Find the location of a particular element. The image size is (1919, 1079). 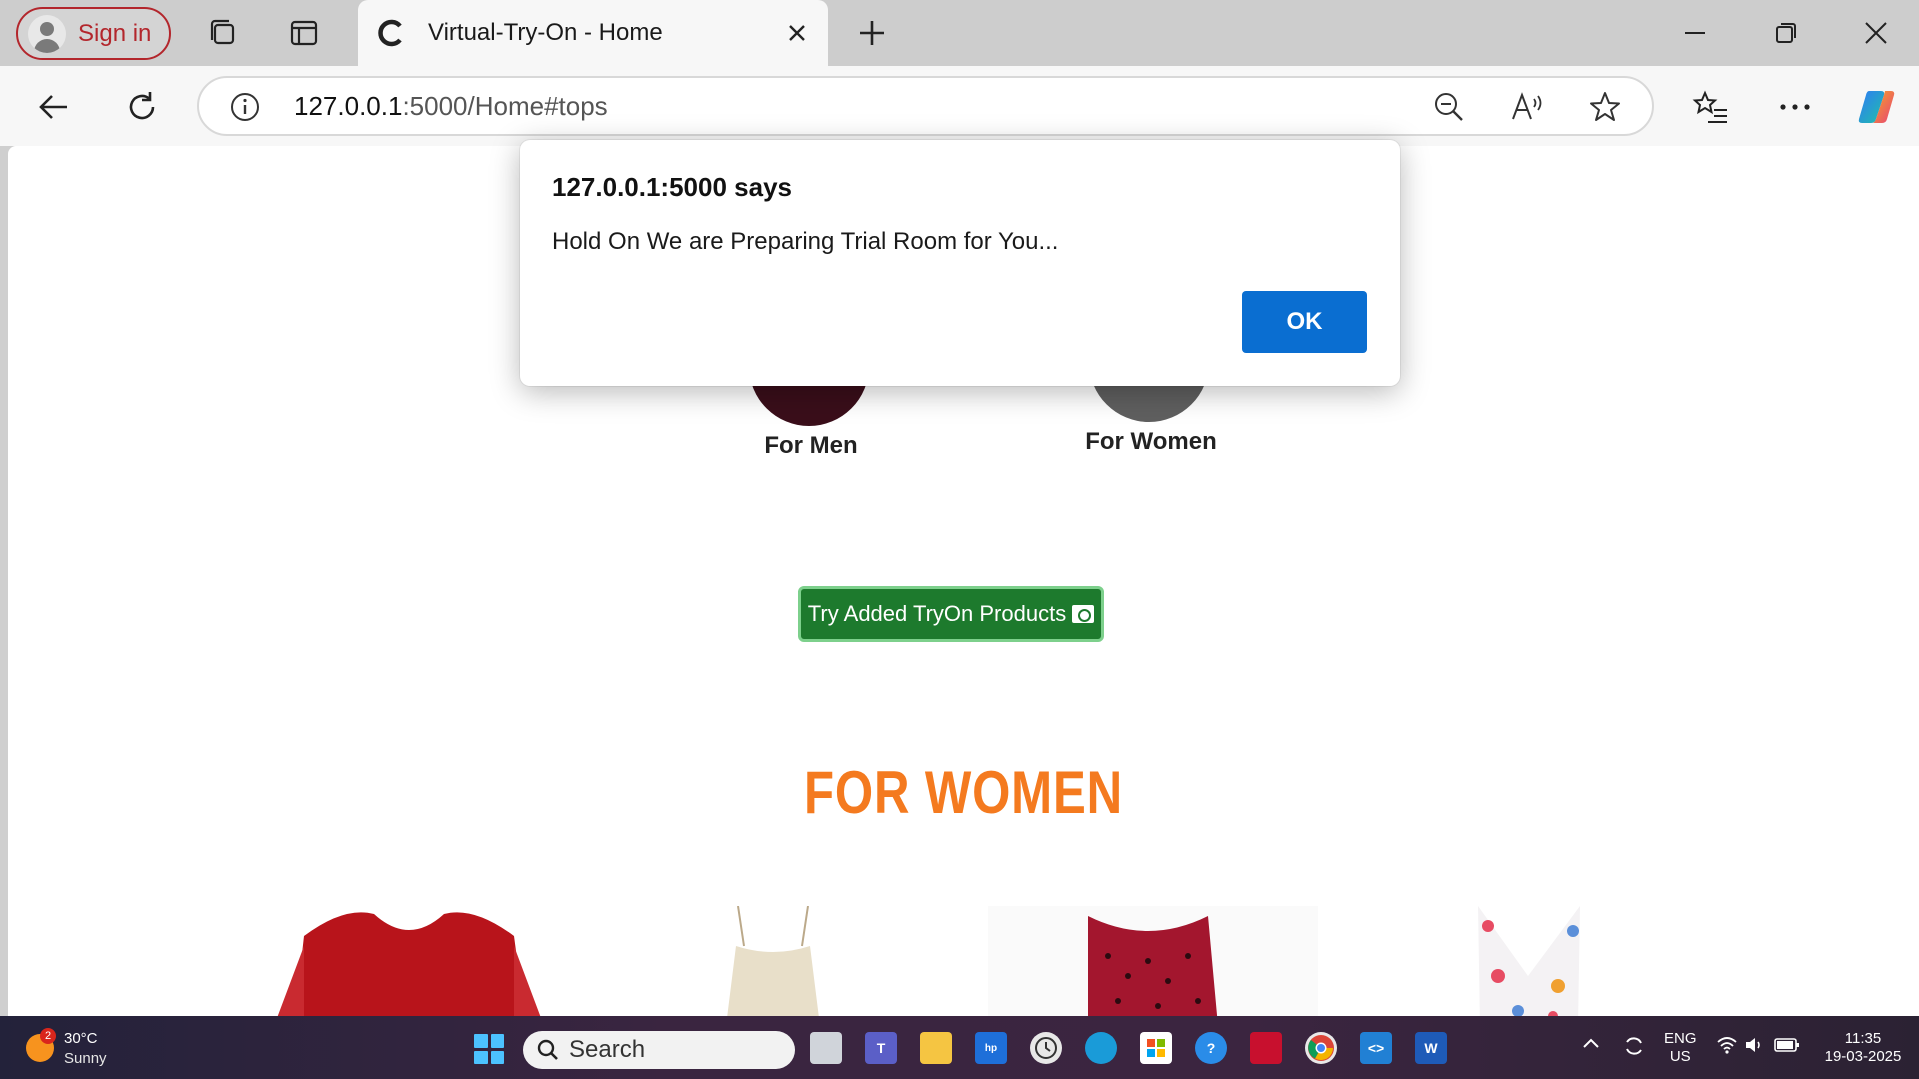

edge-browser-icon is located at coordinates (1101, 1048).